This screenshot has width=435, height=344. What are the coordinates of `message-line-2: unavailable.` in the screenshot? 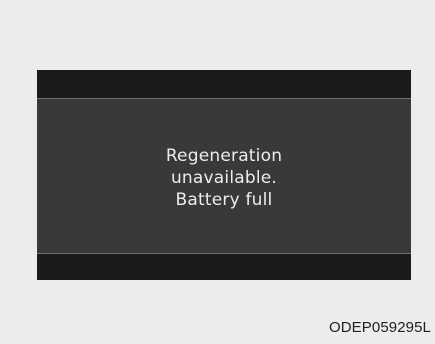 It's located at (224, 178).